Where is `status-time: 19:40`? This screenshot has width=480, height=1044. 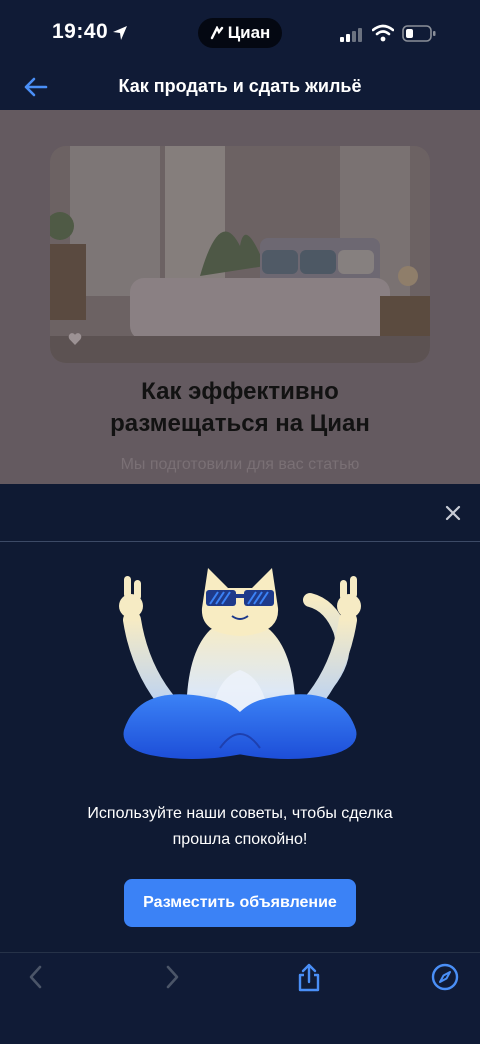 status-time: 19:40 is located at coordinates (80, 31).